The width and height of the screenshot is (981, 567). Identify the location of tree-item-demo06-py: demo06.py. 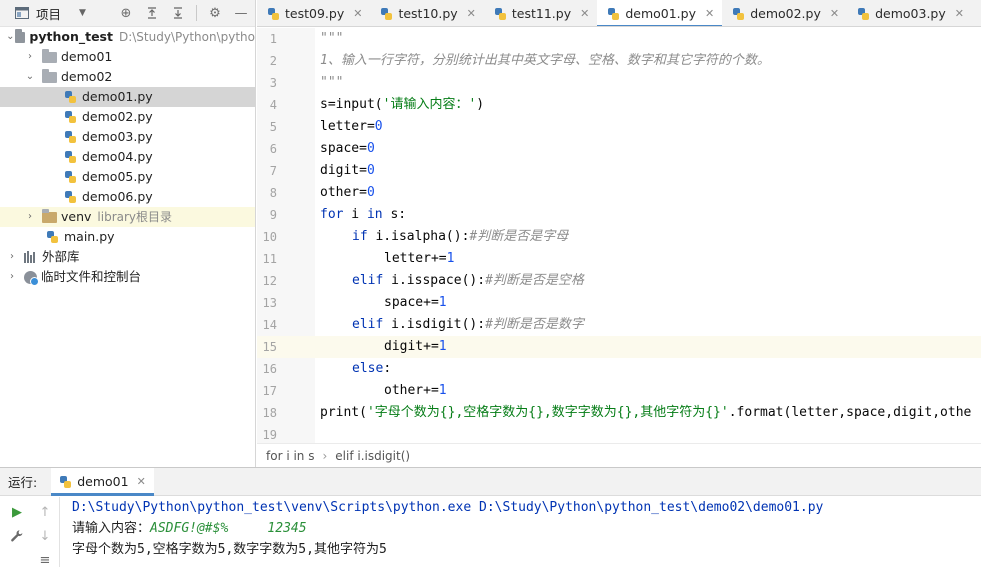
(127, 197).